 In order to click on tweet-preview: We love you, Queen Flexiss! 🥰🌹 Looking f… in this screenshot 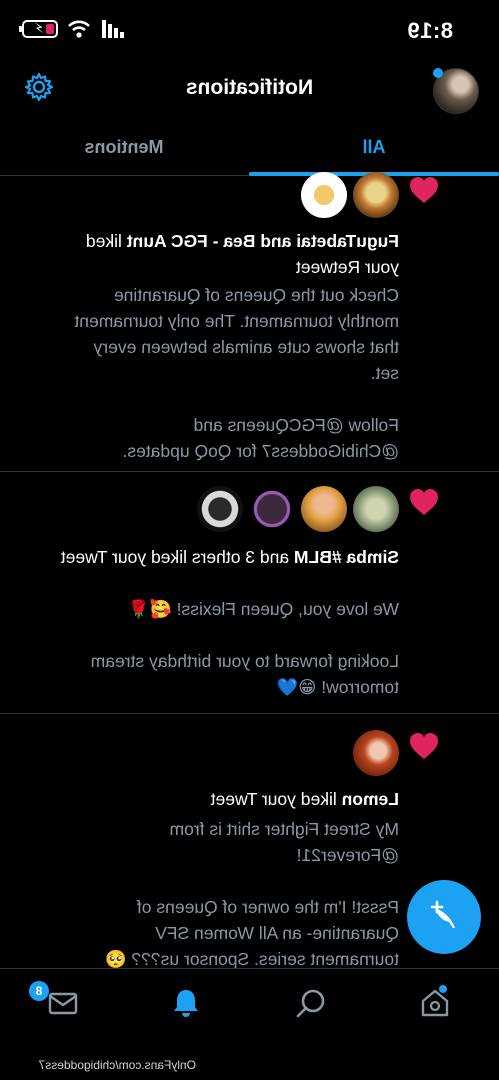, I will do `click(244, 648)`.